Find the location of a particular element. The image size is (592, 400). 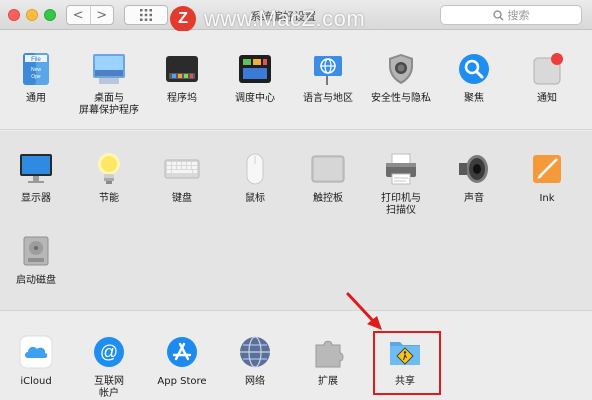

ink-icon is located at coordinates (547, 169).